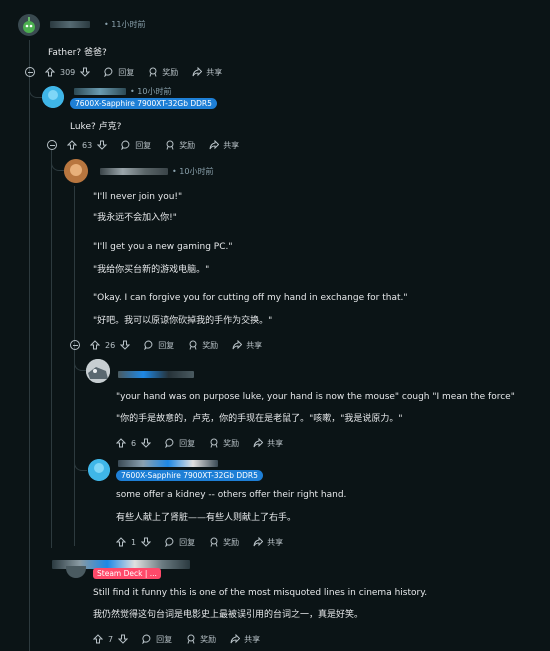 The image size is (550, 651). I want to click on vote-control: 63, so click(87, 145).